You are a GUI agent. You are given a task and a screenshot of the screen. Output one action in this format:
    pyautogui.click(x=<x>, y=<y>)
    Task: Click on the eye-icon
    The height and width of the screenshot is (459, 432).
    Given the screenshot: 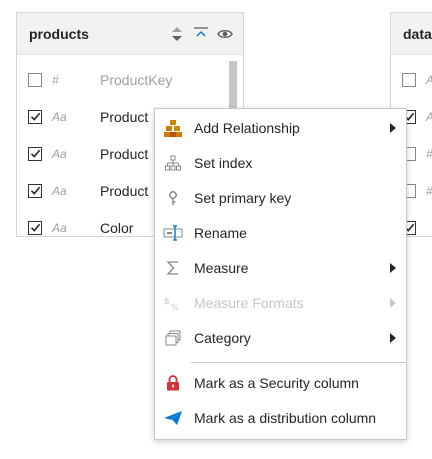 What is the action you would take?
    pyautogui.click(x=225, y=34)
    